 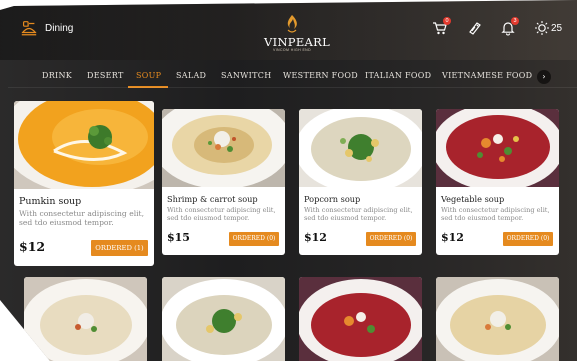 What do you see at coordinates (212, 199) in the screenshot?
I see `card-title: Shrimp & carrot soup` at bounding box center [212, 199].